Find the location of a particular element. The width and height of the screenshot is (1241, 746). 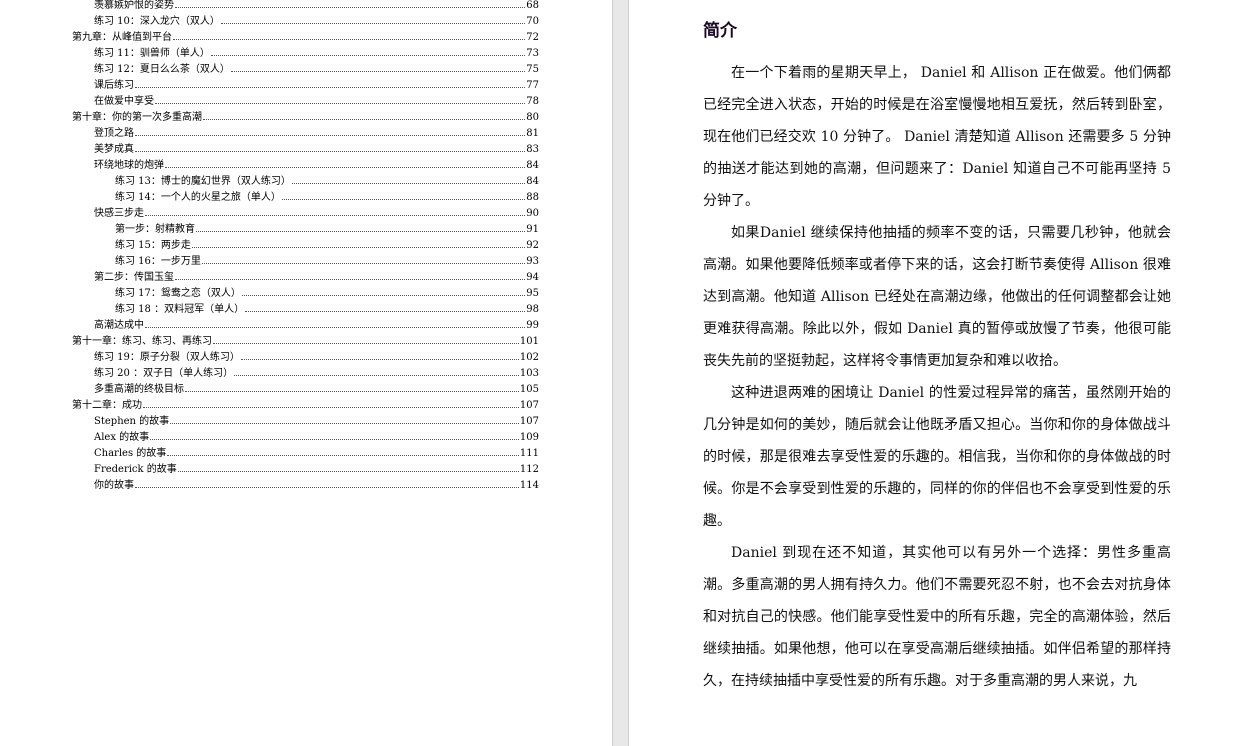

toc-entry: 环绕地球的炮弹 84 is located at coordinates (305, 166).